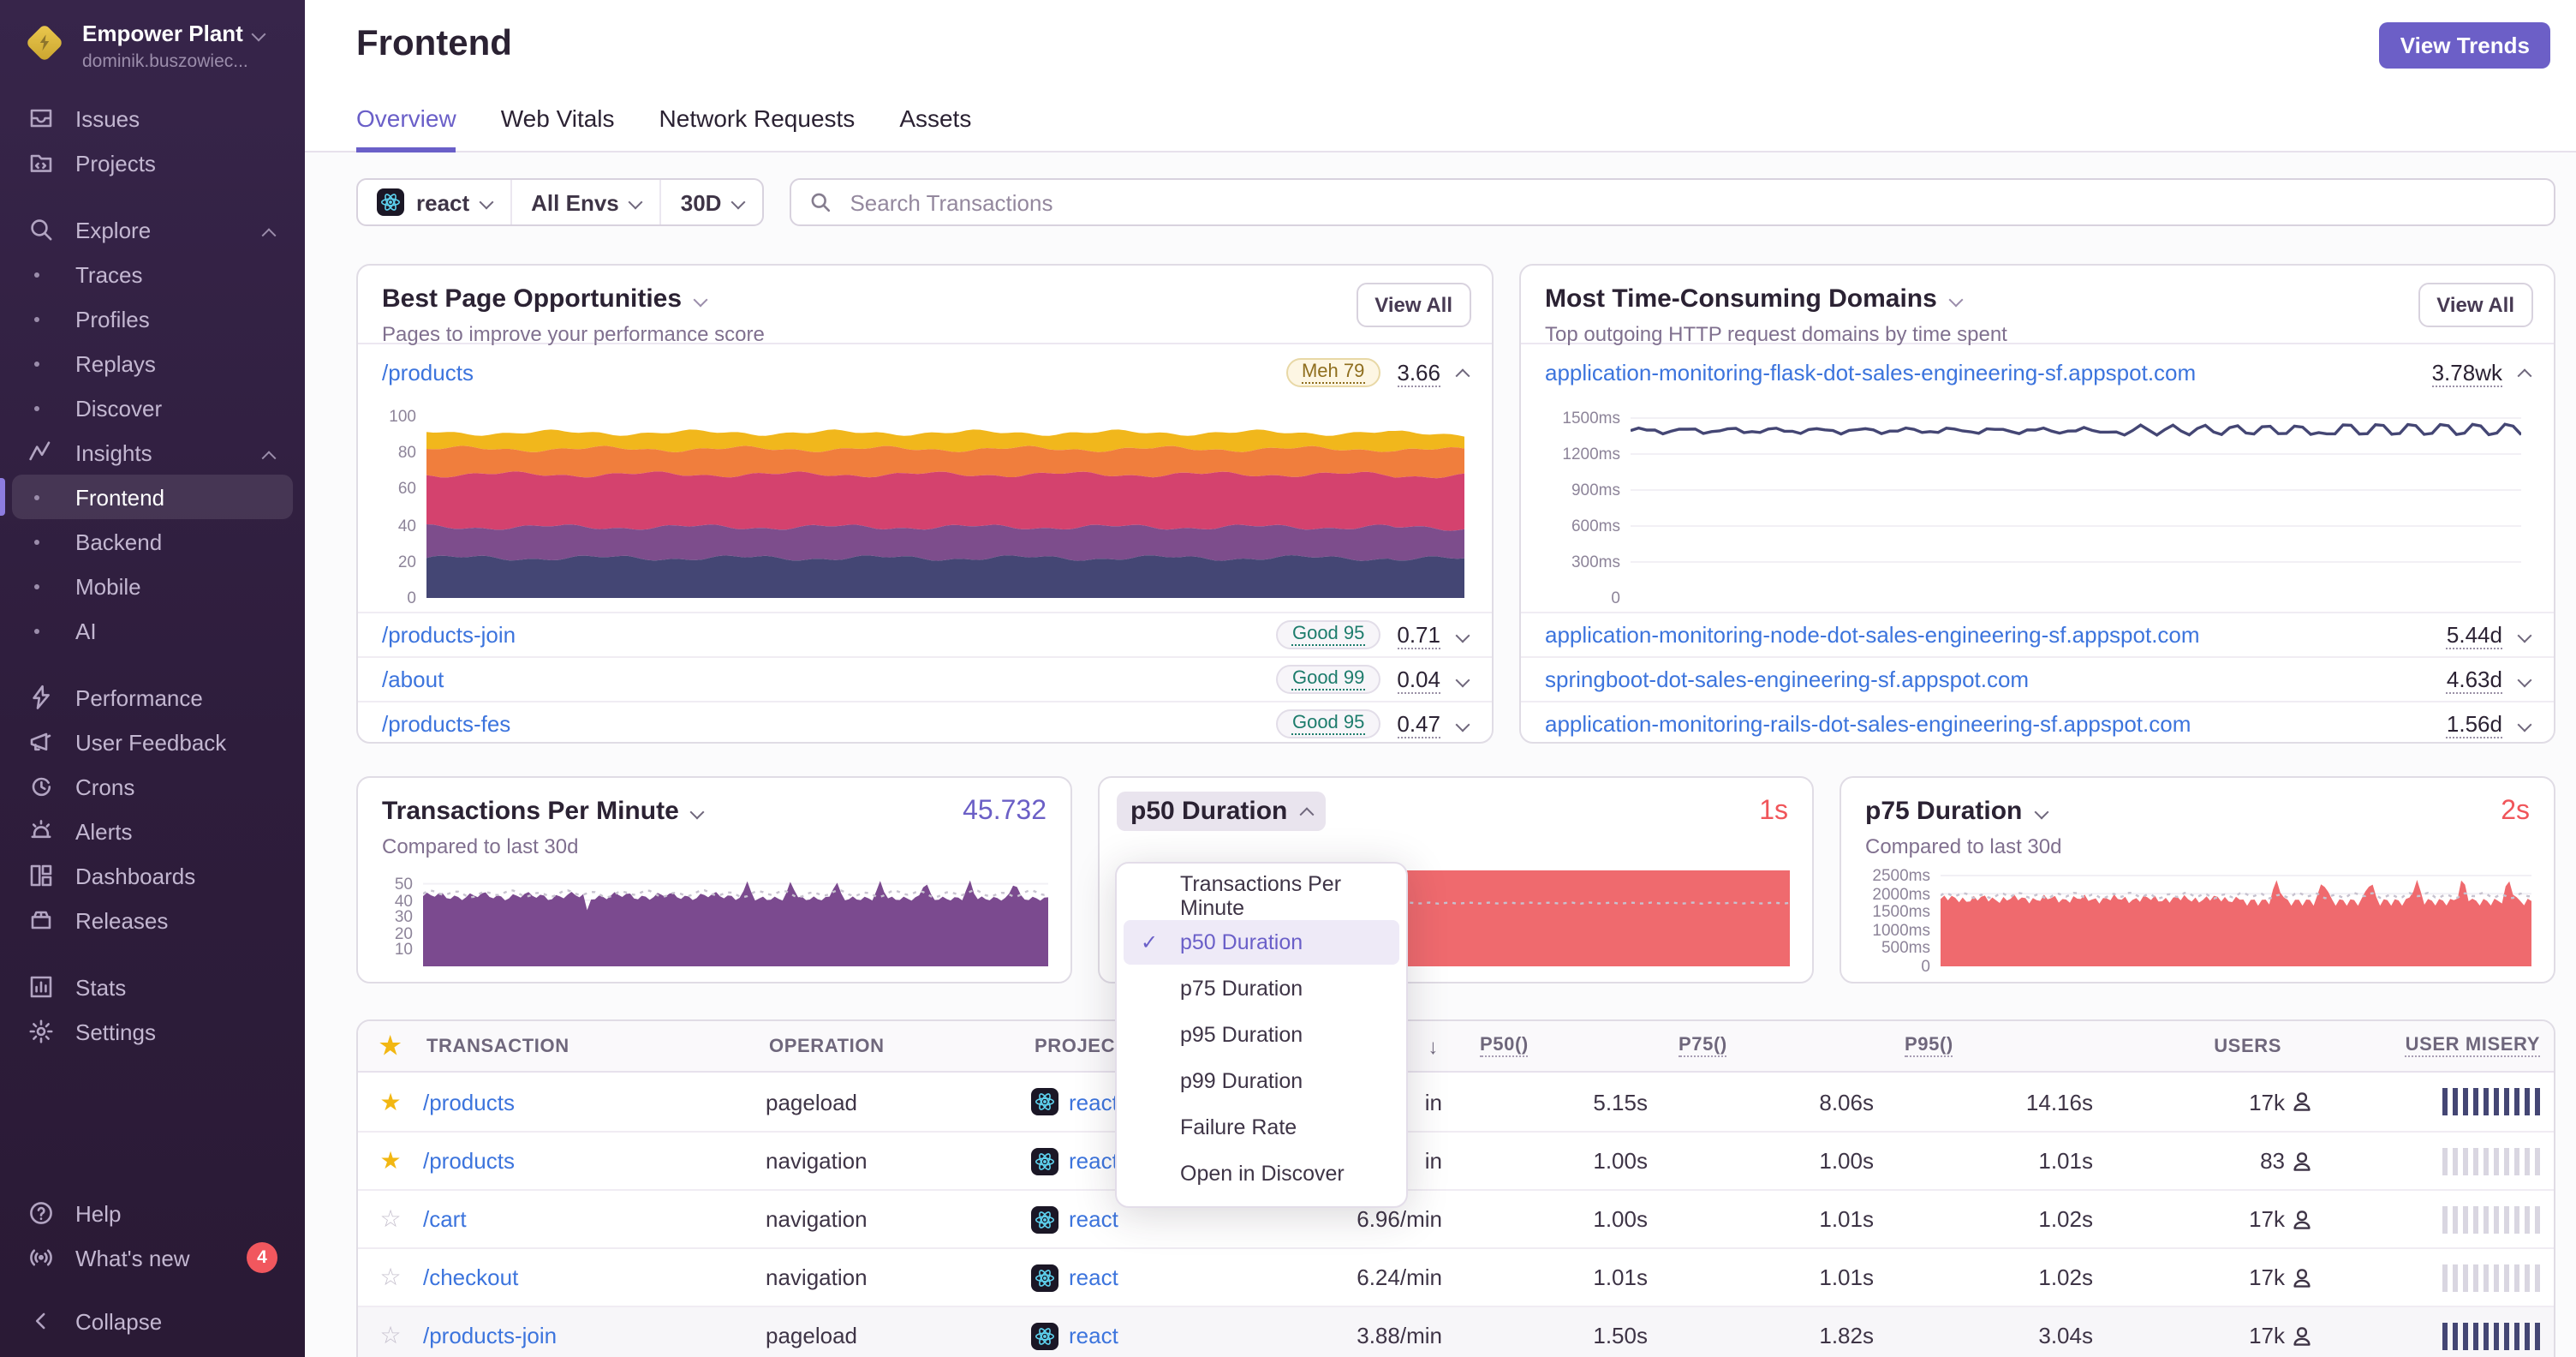  Describe the element at coordinates (1462, 375) in the screenshot. I see `chevron-up-icon` at that location.